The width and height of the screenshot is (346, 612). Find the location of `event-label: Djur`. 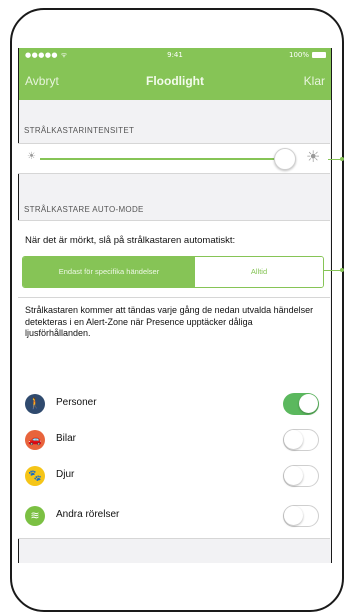

event-label: Djur is located at coordinates (65, 474).